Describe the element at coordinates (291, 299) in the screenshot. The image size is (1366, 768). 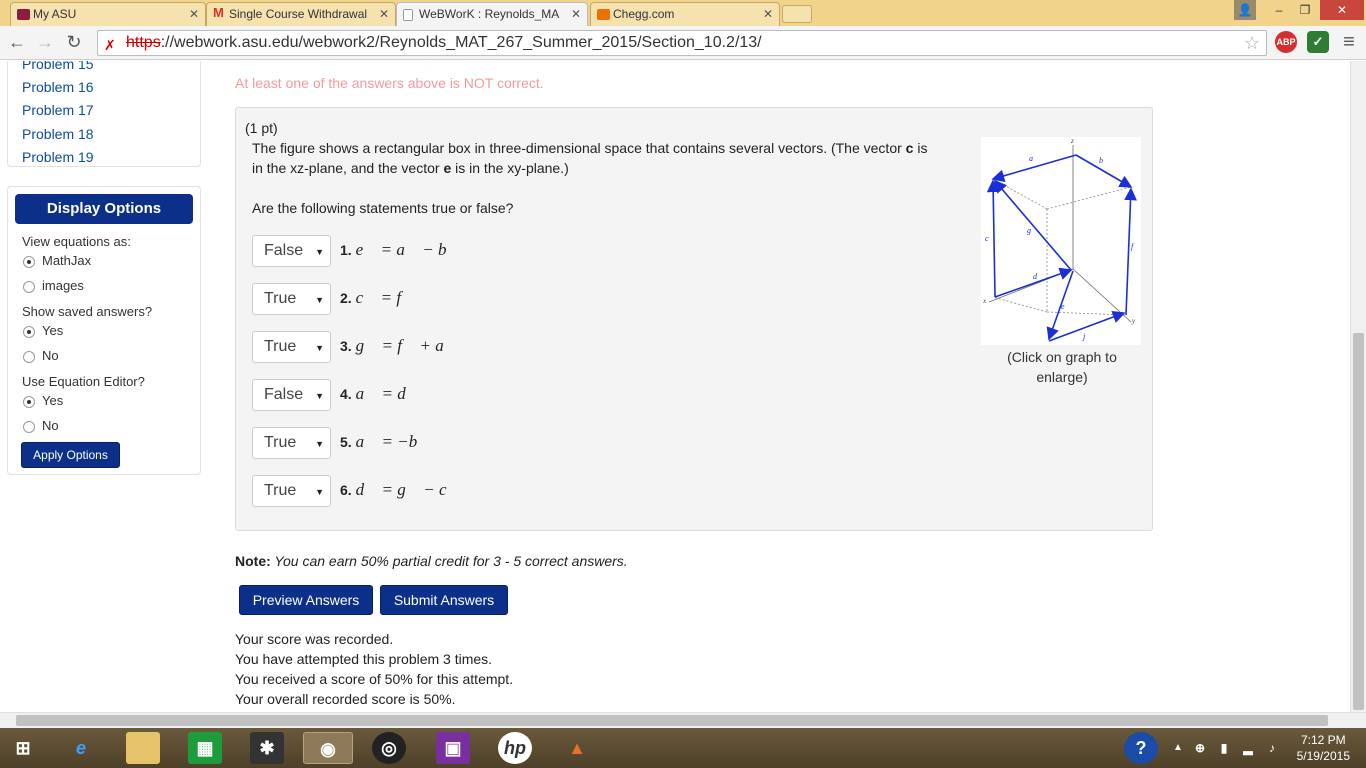
I see `answer-select-2: True ▼` at that location.